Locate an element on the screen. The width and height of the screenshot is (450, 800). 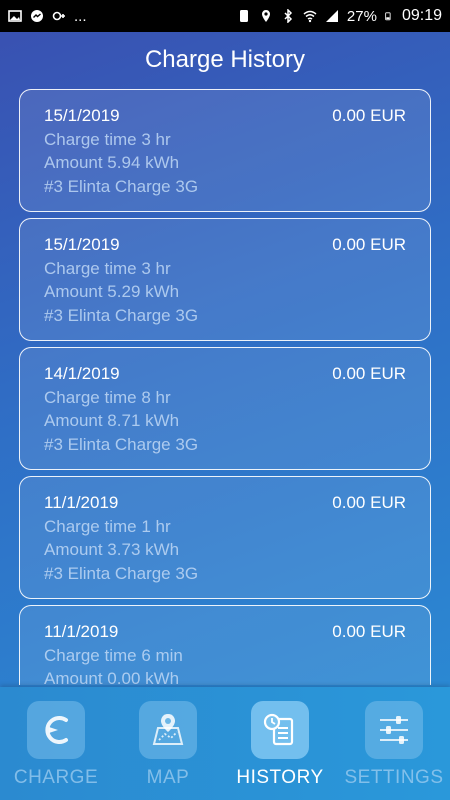
history-icon is located at coordinates (280, 730).